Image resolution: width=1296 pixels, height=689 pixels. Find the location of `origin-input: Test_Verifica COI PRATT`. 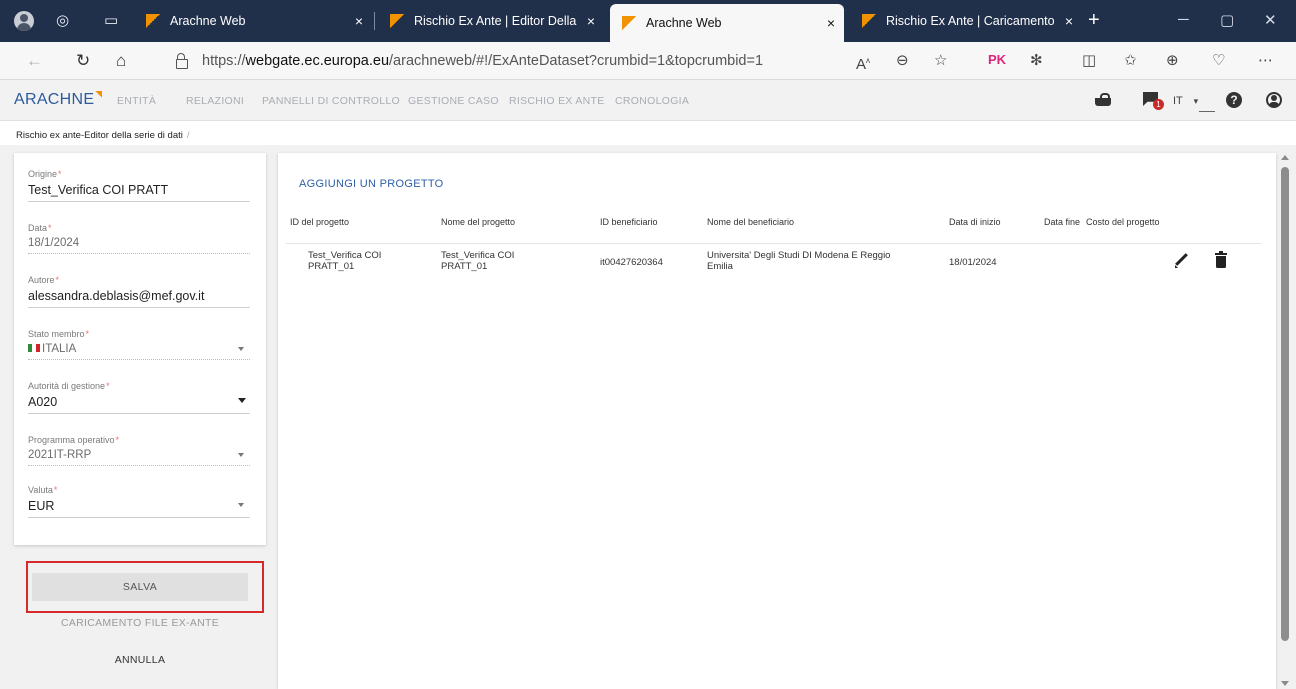

origin-input: Test_Verifica COI PRATT is located at coordinates (139, 192).